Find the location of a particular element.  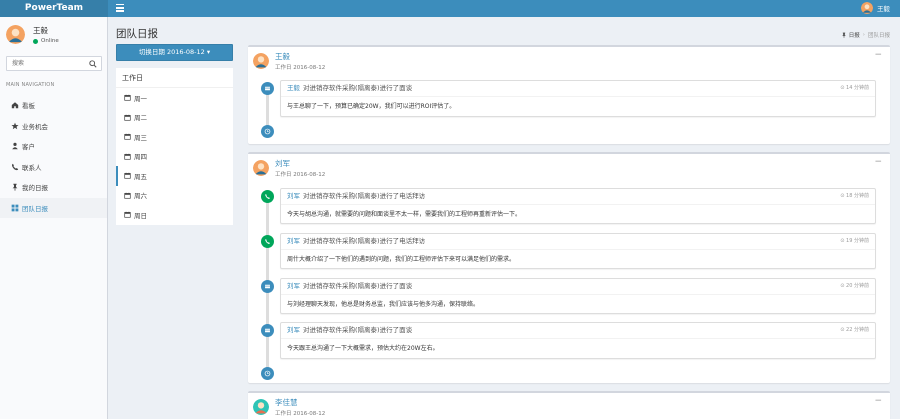

clock-icon is located at coordinates (267, 131).